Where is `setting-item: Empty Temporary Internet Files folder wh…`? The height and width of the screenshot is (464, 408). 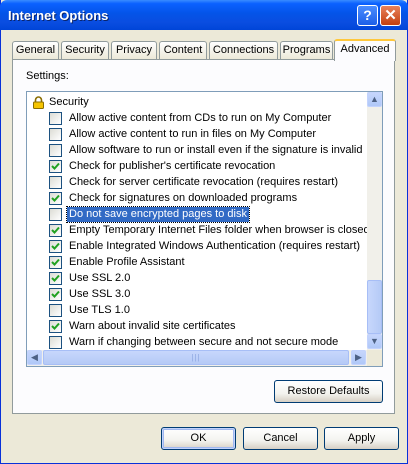 setting-item: Empty Temporary Internet Files folder wh… is located at coordinates (198, 231).